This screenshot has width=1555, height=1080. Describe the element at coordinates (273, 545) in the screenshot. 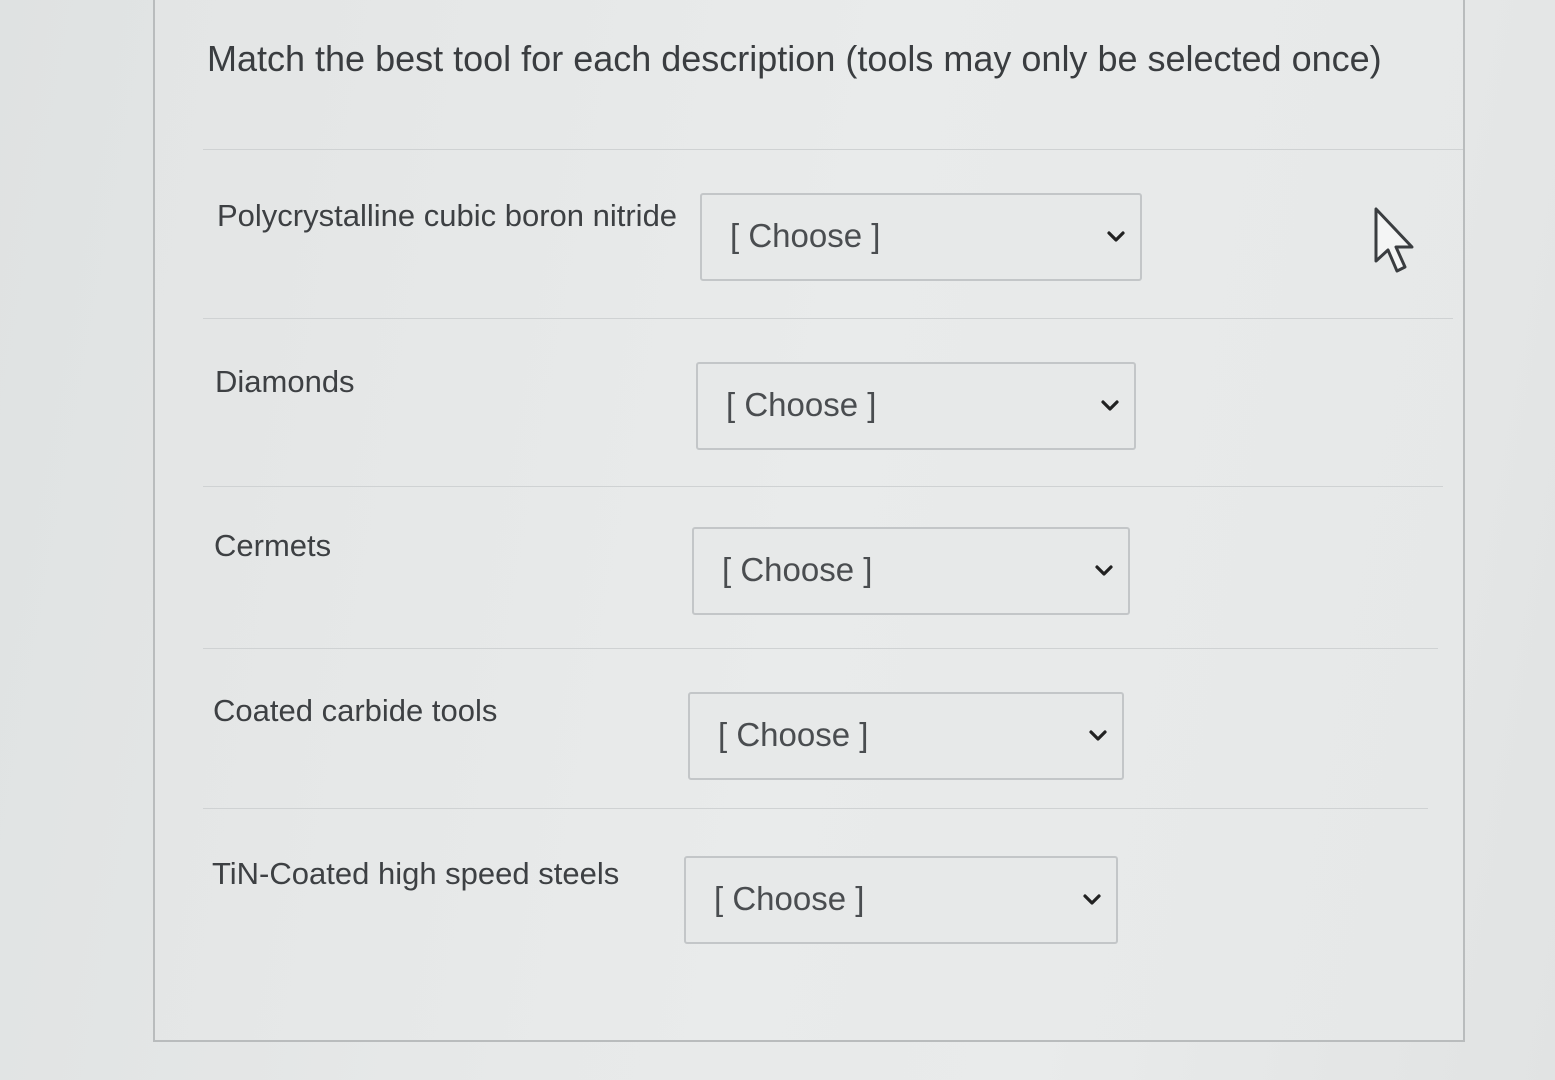

I see `row-label-cermets: Cermets` at that location.